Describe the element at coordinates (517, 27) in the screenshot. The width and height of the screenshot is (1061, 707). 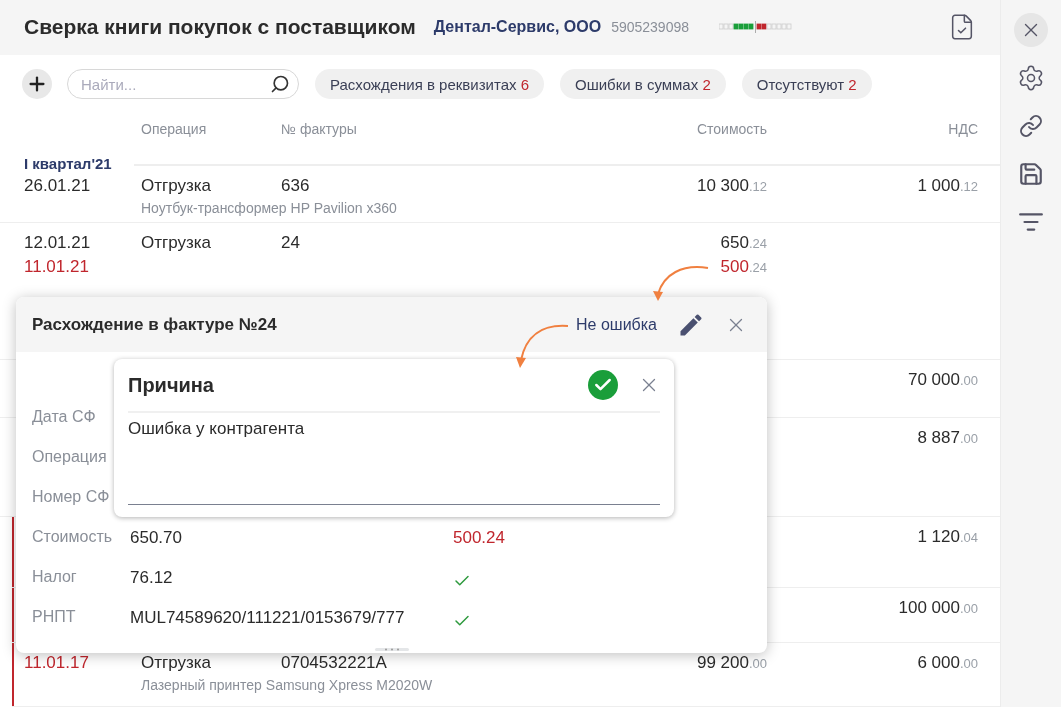
I see `company-name: Дентал-Сервис, ООО` at that location.